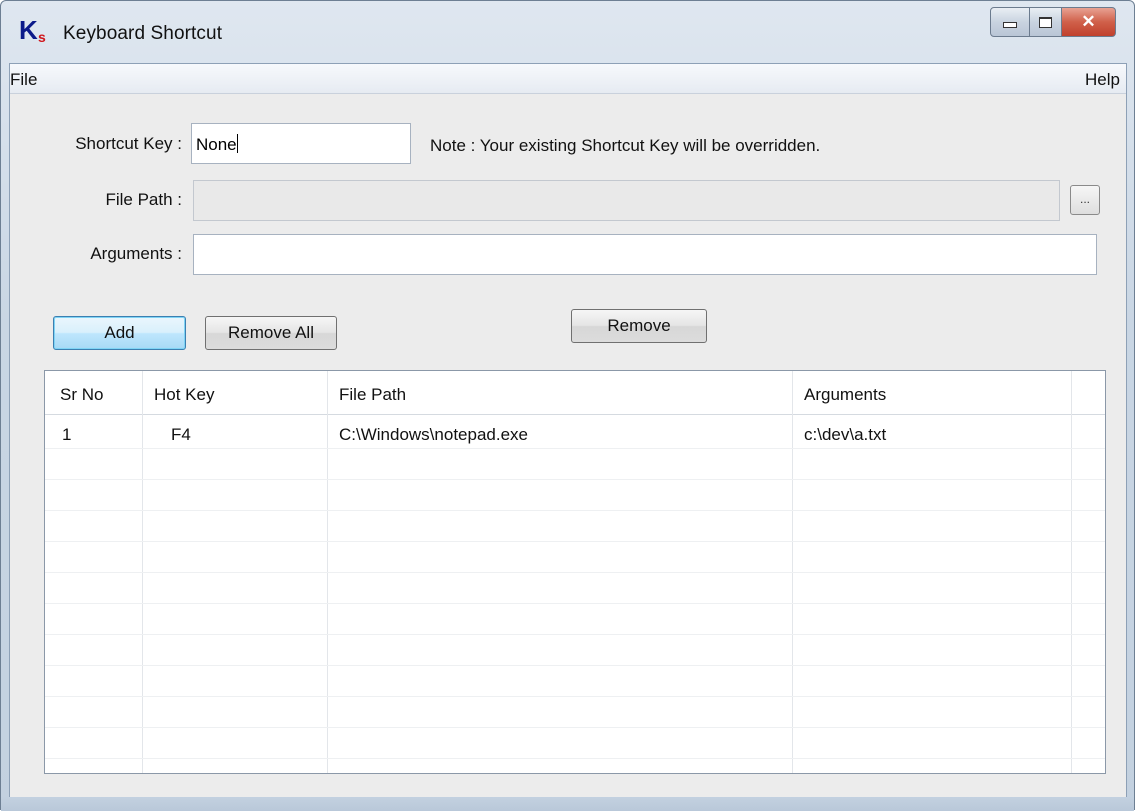 The height and width of the screenshot is (811, 1135). I want to click on caption-buttons: ✕, so click(1053, 22).